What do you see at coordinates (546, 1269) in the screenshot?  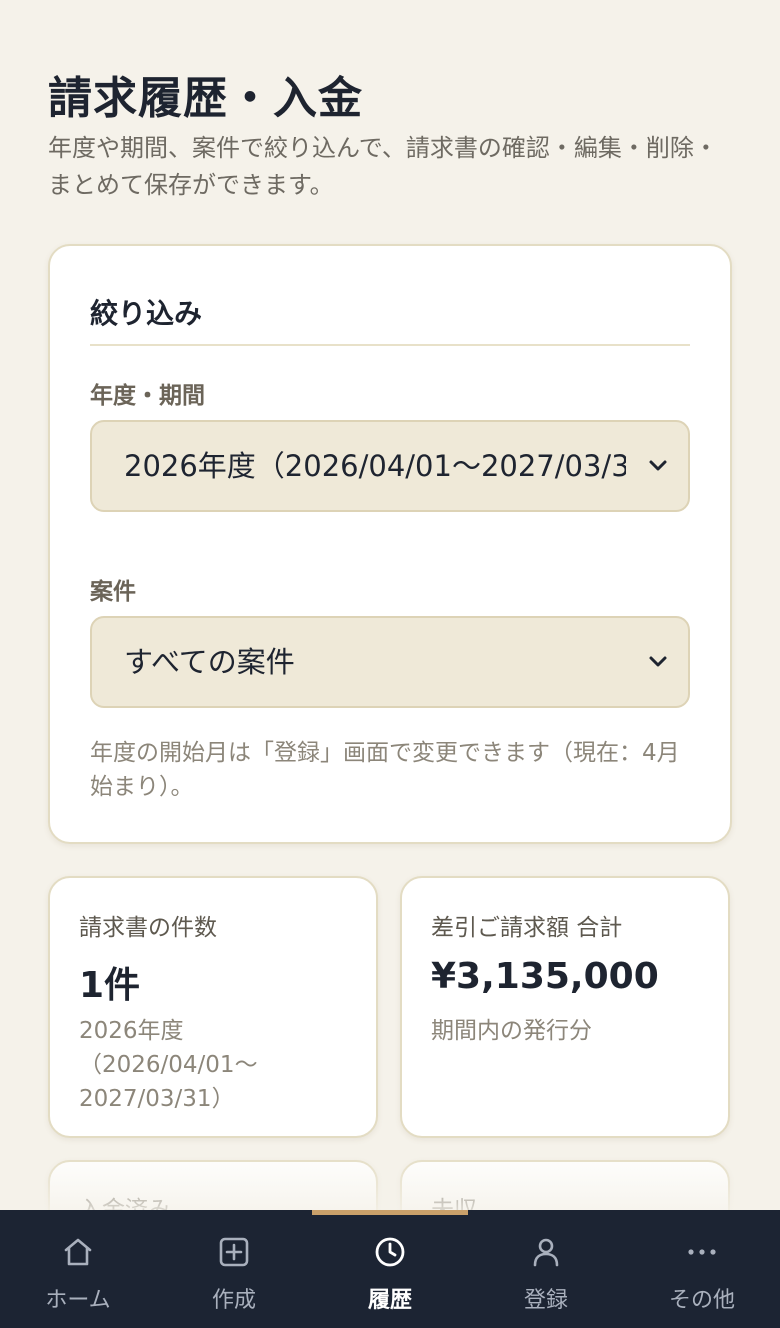 I see `nav-item-register: 登録` at bounding box center [546, 1269].